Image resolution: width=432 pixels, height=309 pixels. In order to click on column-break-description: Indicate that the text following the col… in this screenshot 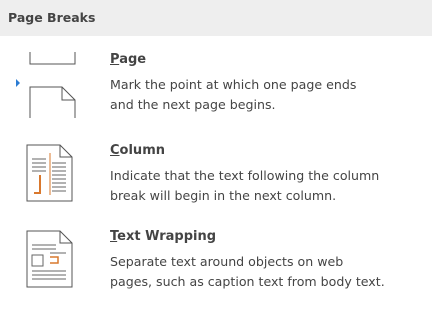, I will do `click(245, 185)`.